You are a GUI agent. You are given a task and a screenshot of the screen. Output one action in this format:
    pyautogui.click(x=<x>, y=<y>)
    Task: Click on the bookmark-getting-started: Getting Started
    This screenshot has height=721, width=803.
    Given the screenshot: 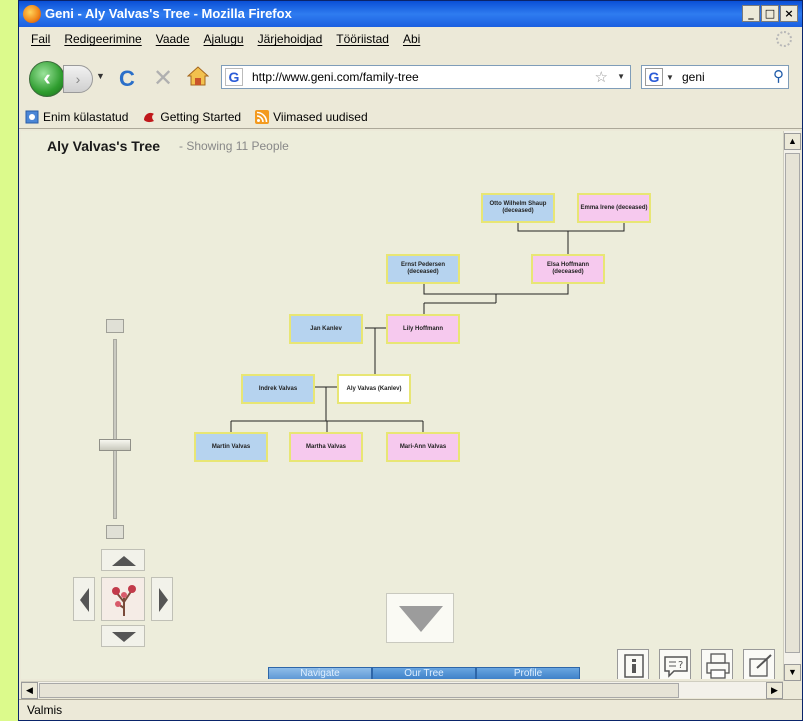 What is the action you would take?
    pyautogui.click(x=191, y=117)
    